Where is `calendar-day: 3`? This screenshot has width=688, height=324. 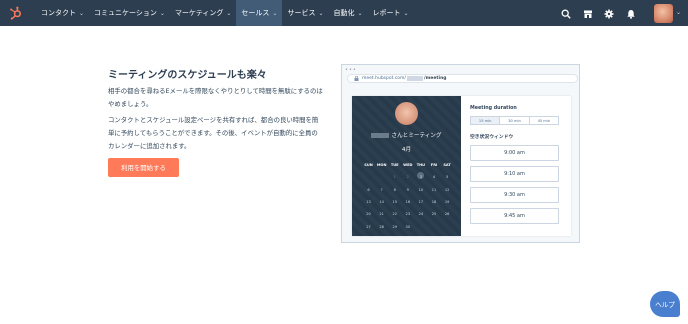 calendar-day: 3 is located at coordinates (420, 176).